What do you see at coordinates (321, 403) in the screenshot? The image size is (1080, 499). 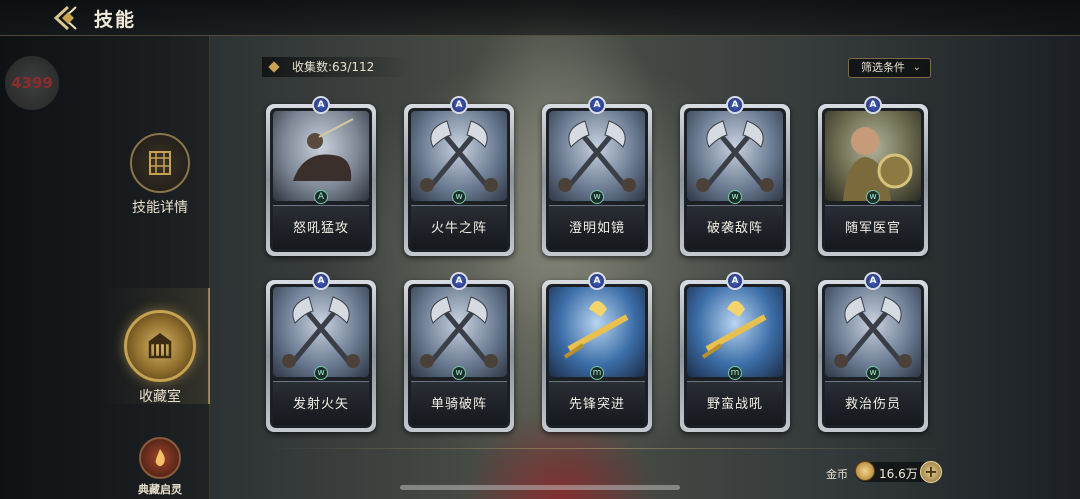 I see `card-name: 发射火矢` at bounding box center [321, 403].